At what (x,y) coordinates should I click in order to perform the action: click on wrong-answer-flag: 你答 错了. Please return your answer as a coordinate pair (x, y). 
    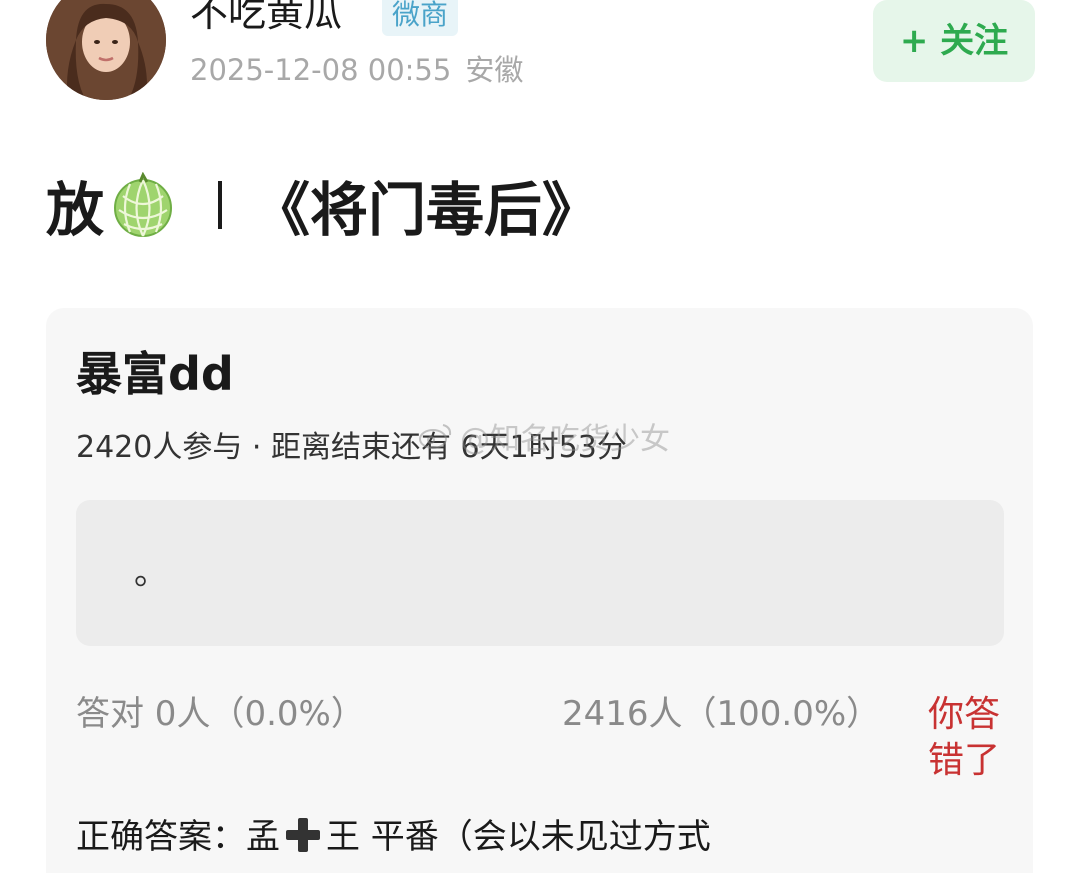
    Looking at the image, I should click on (964, 737).